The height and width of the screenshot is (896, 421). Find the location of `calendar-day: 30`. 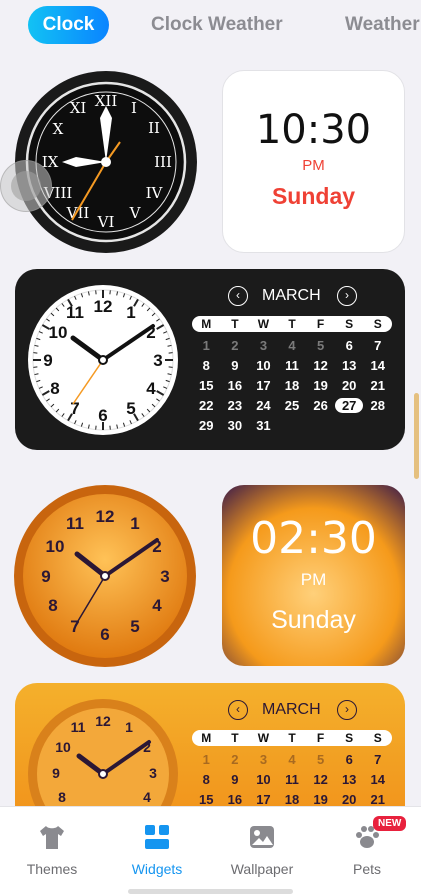

calendar-day: 30 is located at coordinates (235, 425).